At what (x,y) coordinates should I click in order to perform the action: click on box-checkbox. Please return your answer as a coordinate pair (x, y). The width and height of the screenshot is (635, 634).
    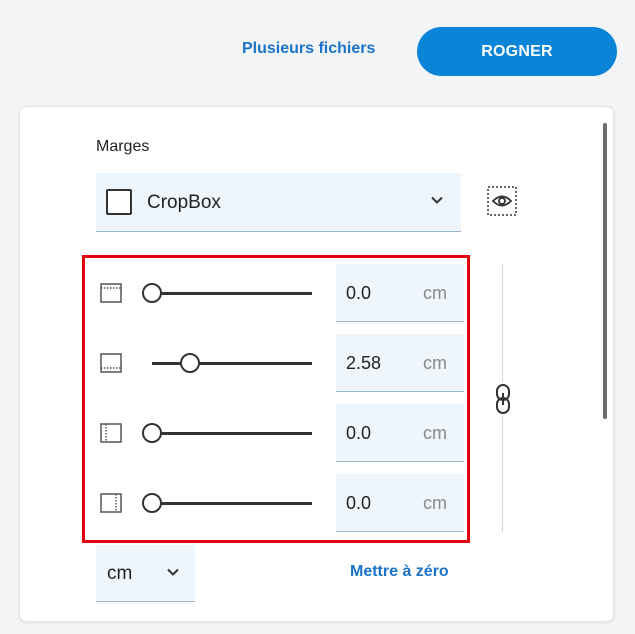
    Looking at the image, I should click on (119, 202).